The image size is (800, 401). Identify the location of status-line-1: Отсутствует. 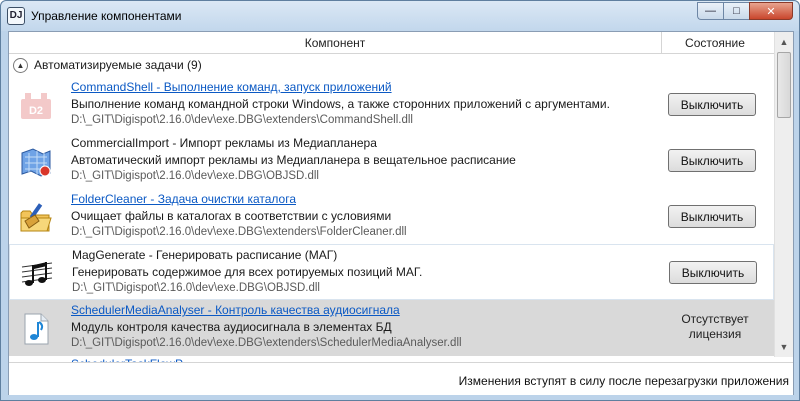
(715, 319).